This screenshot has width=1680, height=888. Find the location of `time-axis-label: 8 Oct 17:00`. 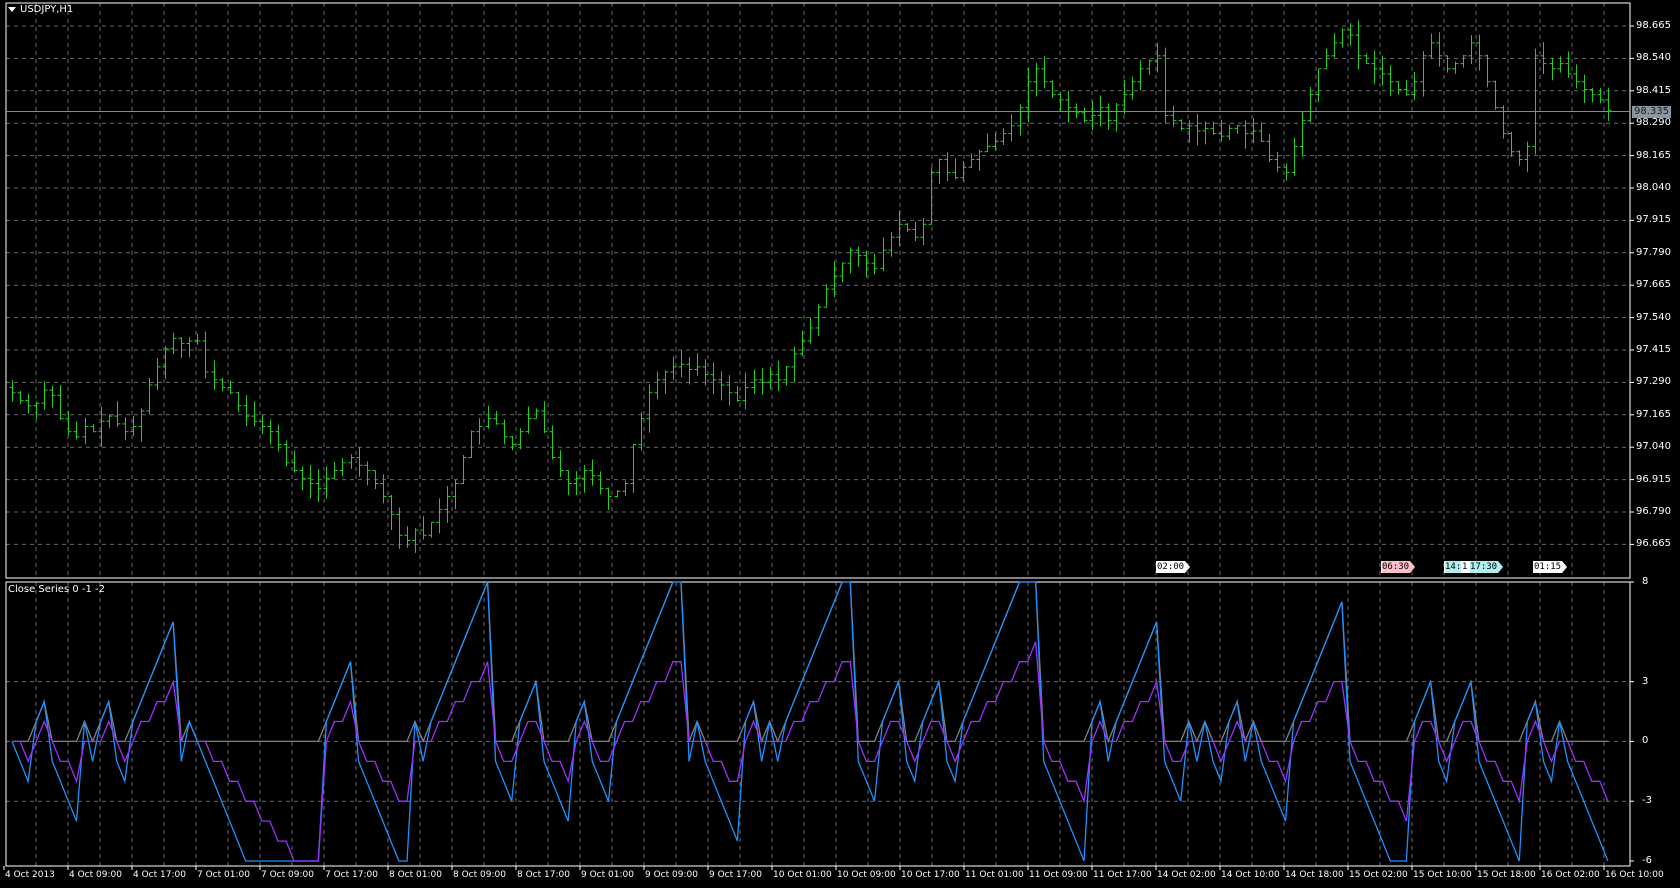

time-axis-label: 8 Oct 17:00 is located at coordinates (543, 875).